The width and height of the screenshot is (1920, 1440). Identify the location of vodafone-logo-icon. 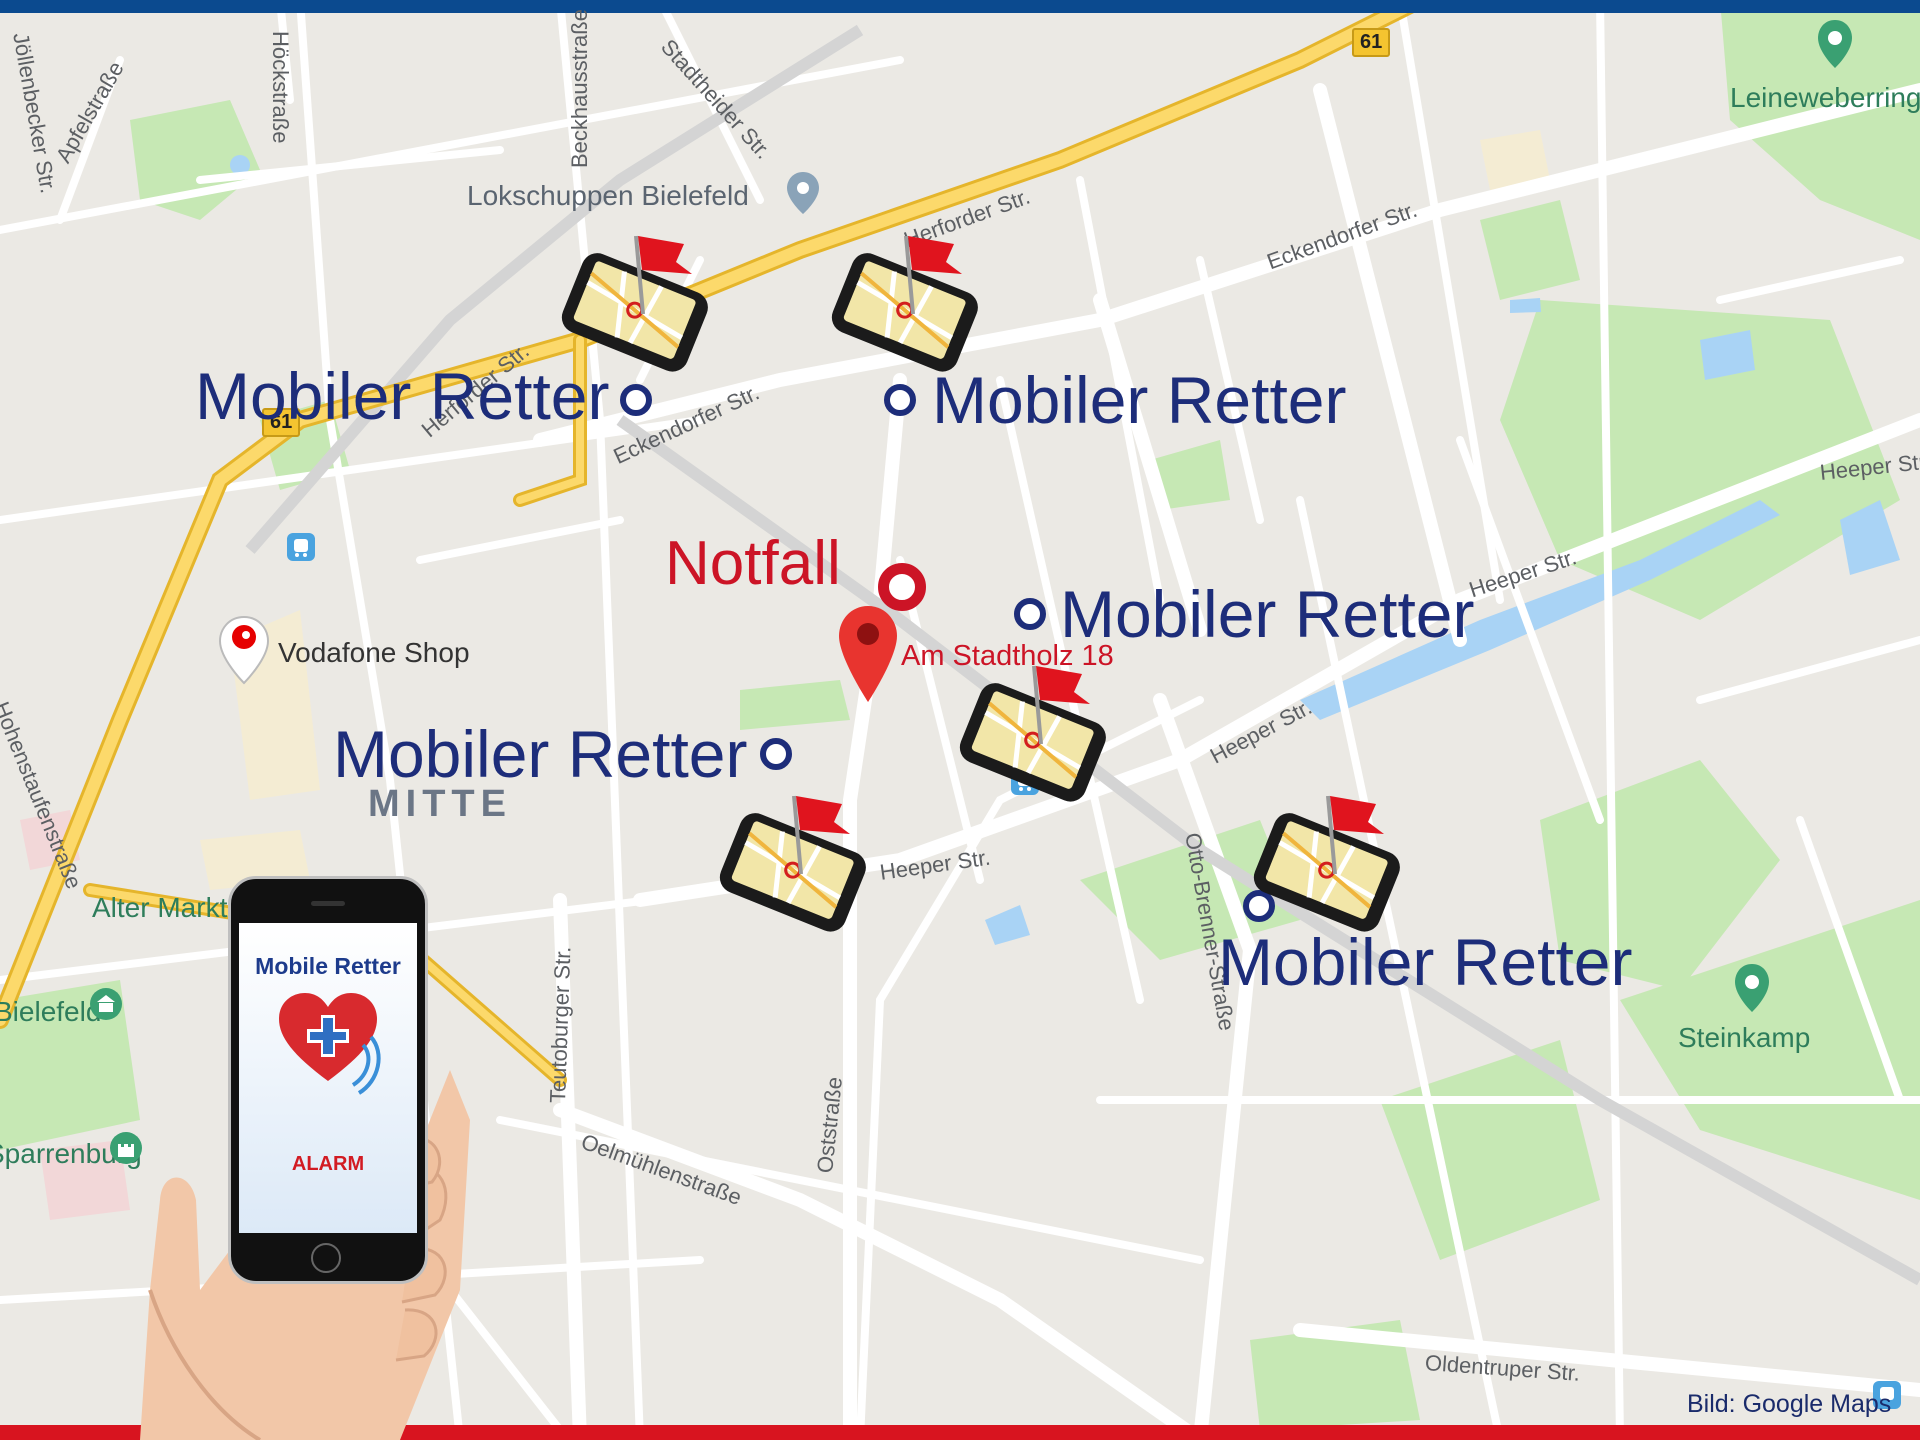
(244, 650).